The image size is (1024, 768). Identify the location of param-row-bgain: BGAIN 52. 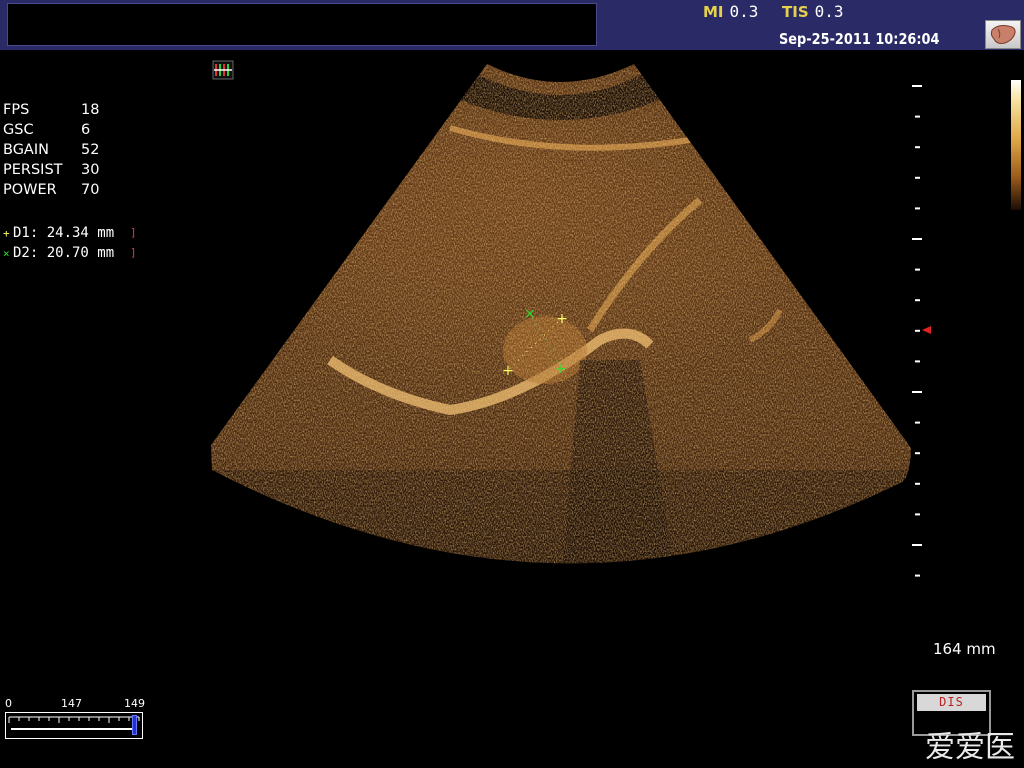
(51, 150).